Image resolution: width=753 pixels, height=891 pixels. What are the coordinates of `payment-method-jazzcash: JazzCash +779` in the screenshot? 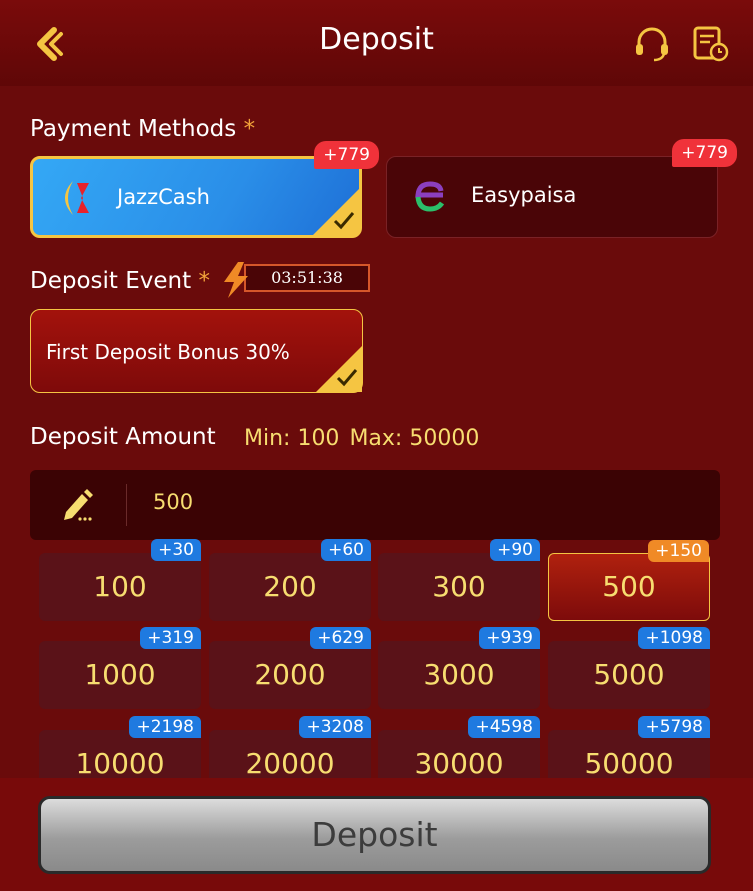 It's located at (204, 189).